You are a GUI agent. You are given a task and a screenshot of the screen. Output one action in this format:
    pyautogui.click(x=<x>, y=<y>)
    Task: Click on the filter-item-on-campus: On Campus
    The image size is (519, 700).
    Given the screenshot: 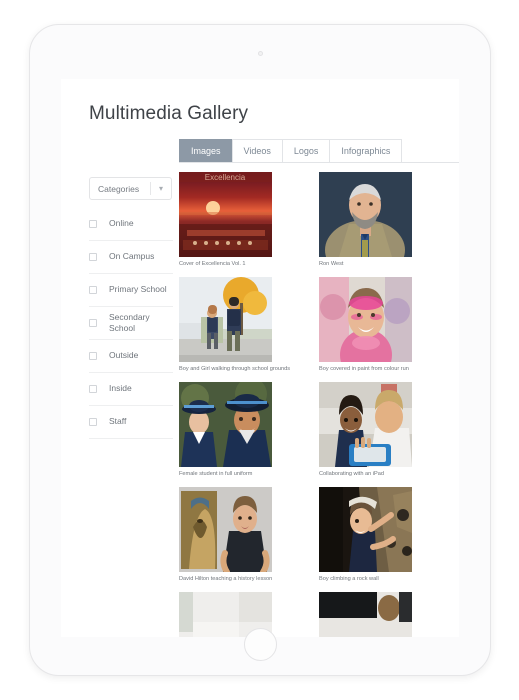 What is the action you would take?
    pyautogui.click(x=131, y=257)
    